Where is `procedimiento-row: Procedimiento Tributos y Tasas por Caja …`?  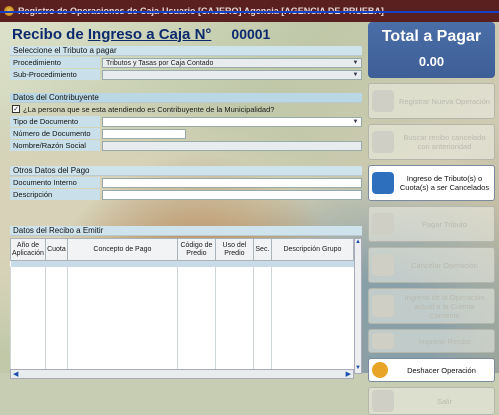
procedimiento-row: Procedimiento Tributos y Tasas por Caja … is located at coordinates (186, 62).